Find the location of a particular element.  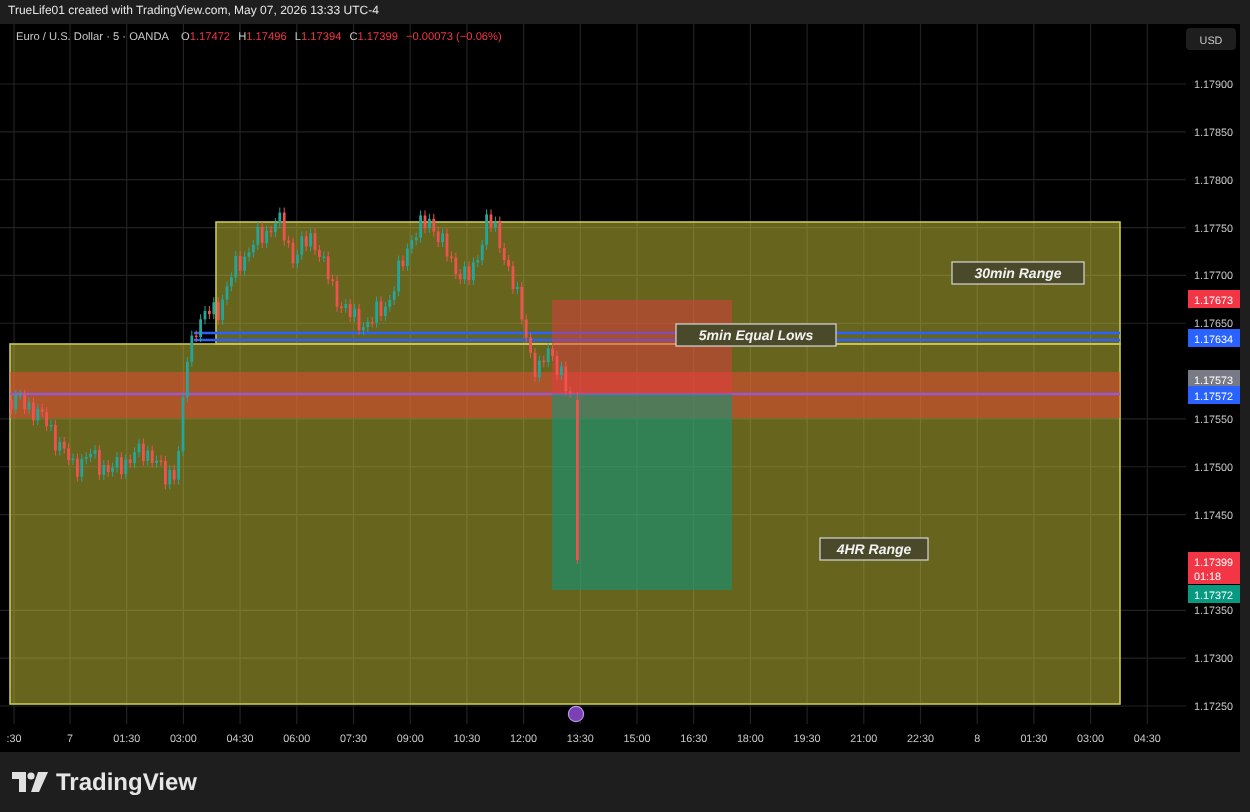

currency-label-background is located at coordinates (1211, 39).